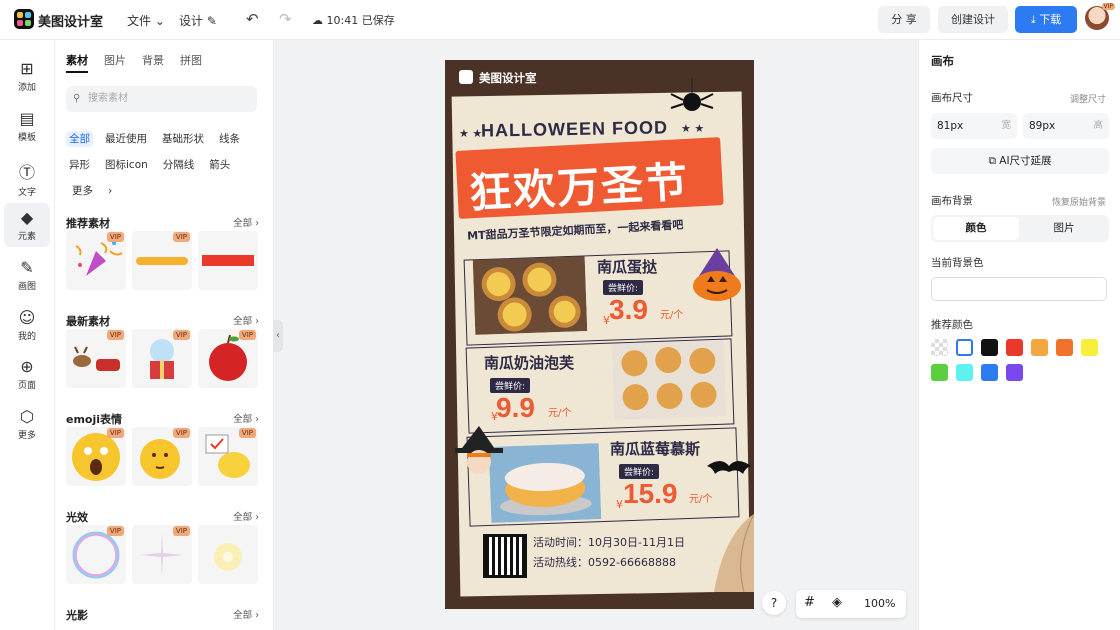 The image size is (1120, 630). Describe the element at coordinates (627, 267) in the screenshot. I see `item-name: 南瓜蛋挞` at that location.